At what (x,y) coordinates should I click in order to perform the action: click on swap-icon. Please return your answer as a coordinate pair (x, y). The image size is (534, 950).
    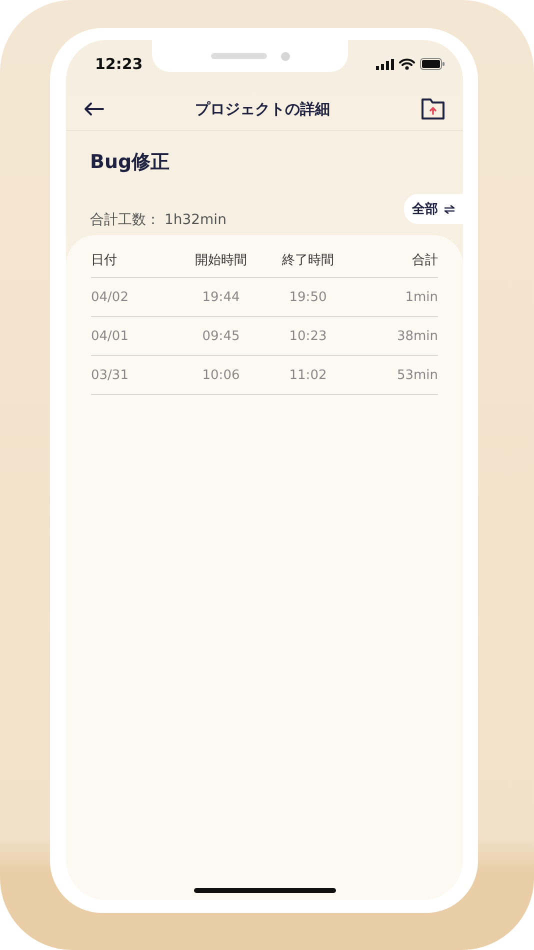
    Looking at the image, I should click on (449, 209).